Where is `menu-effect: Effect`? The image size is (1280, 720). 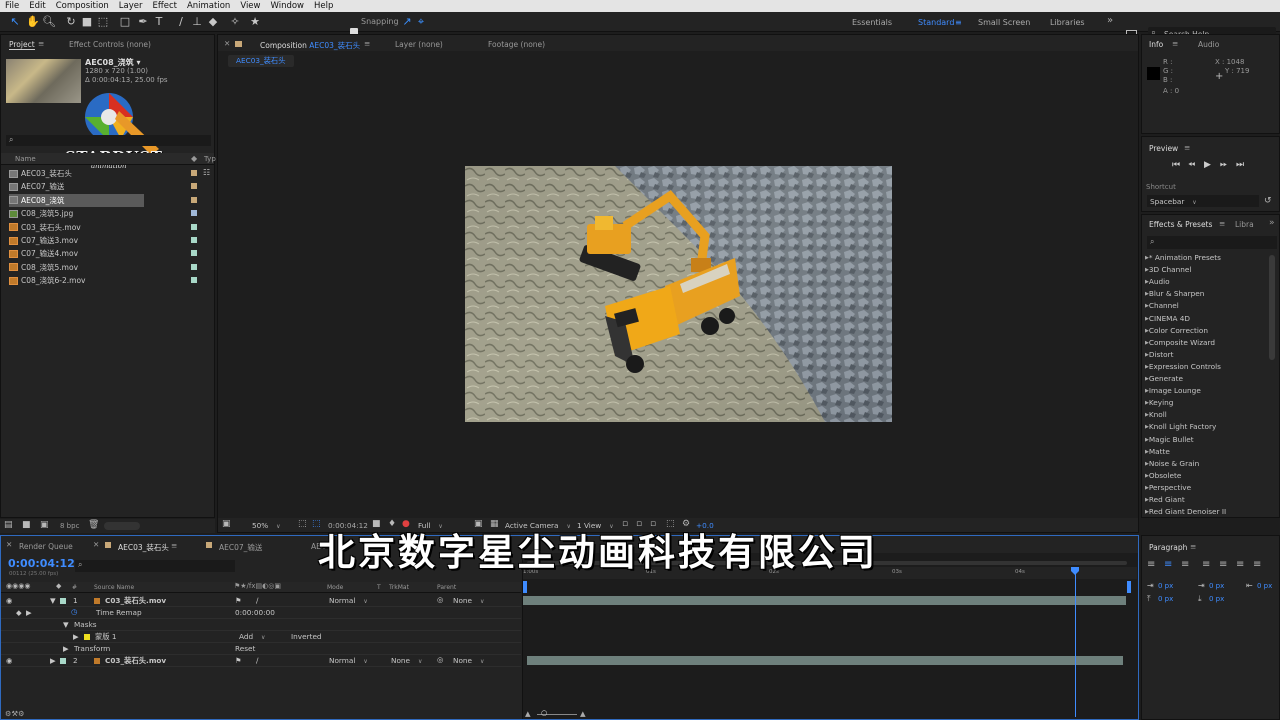
menu-effect: Effect is located at coordinates (165, 6).